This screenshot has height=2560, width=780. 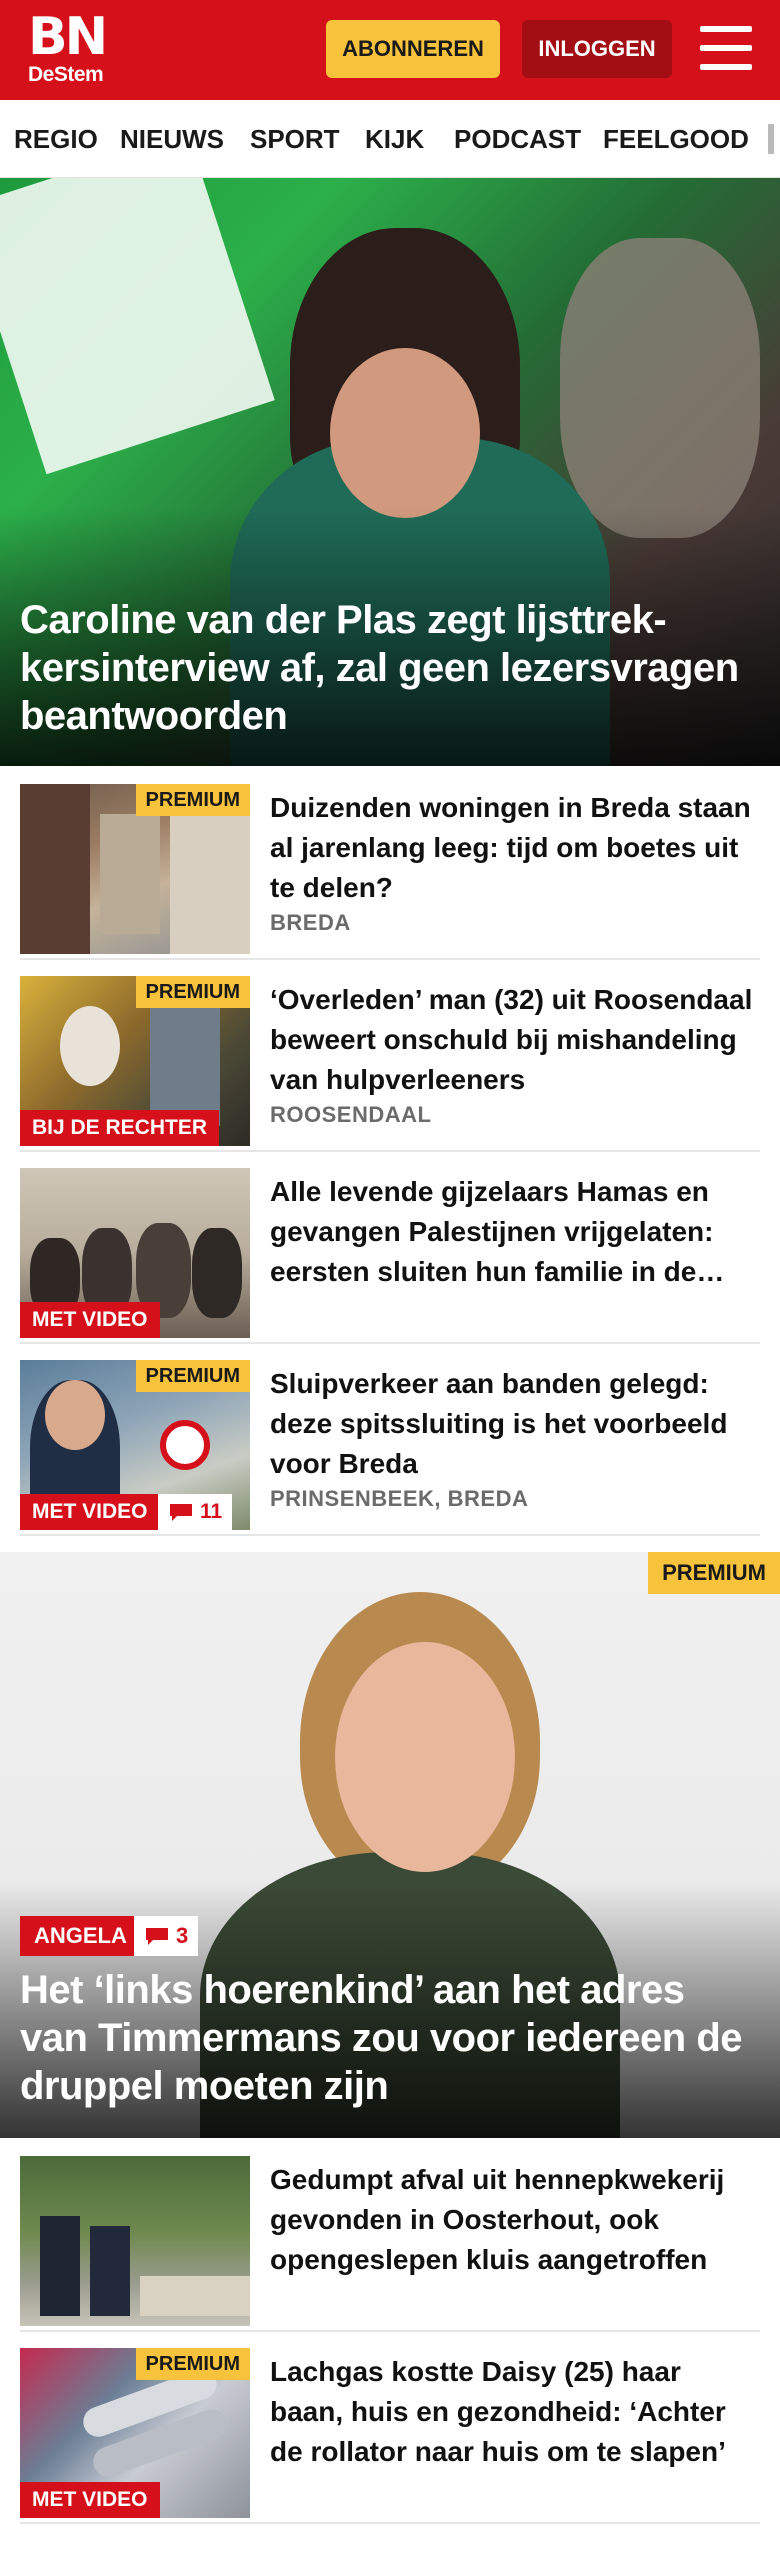 I want to click on top-header: BN DeStem ABONNEREN INLOGGEN, so click(x=390, y=50).